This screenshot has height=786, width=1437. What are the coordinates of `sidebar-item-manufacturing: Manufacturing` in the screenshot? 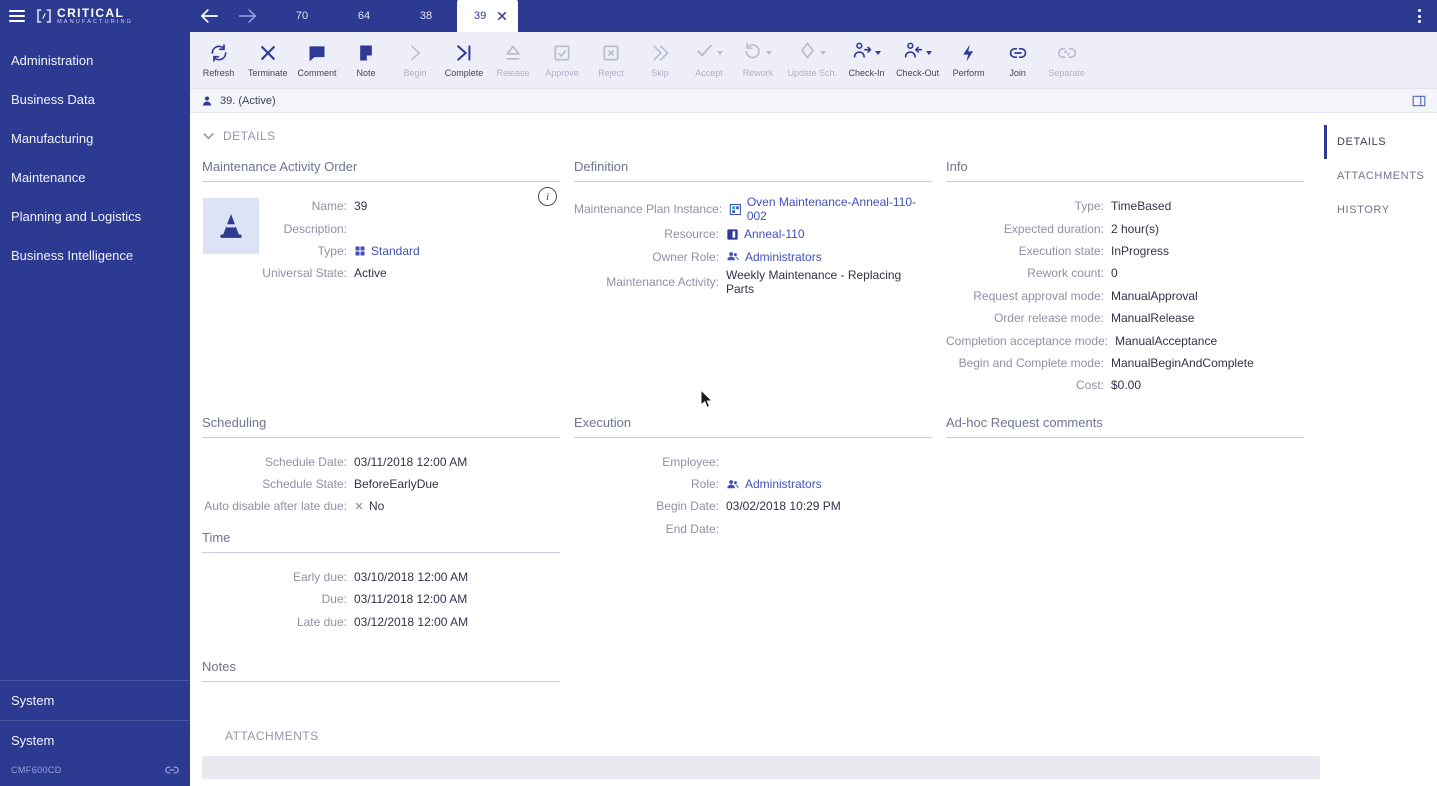 It's located at (95, 138).